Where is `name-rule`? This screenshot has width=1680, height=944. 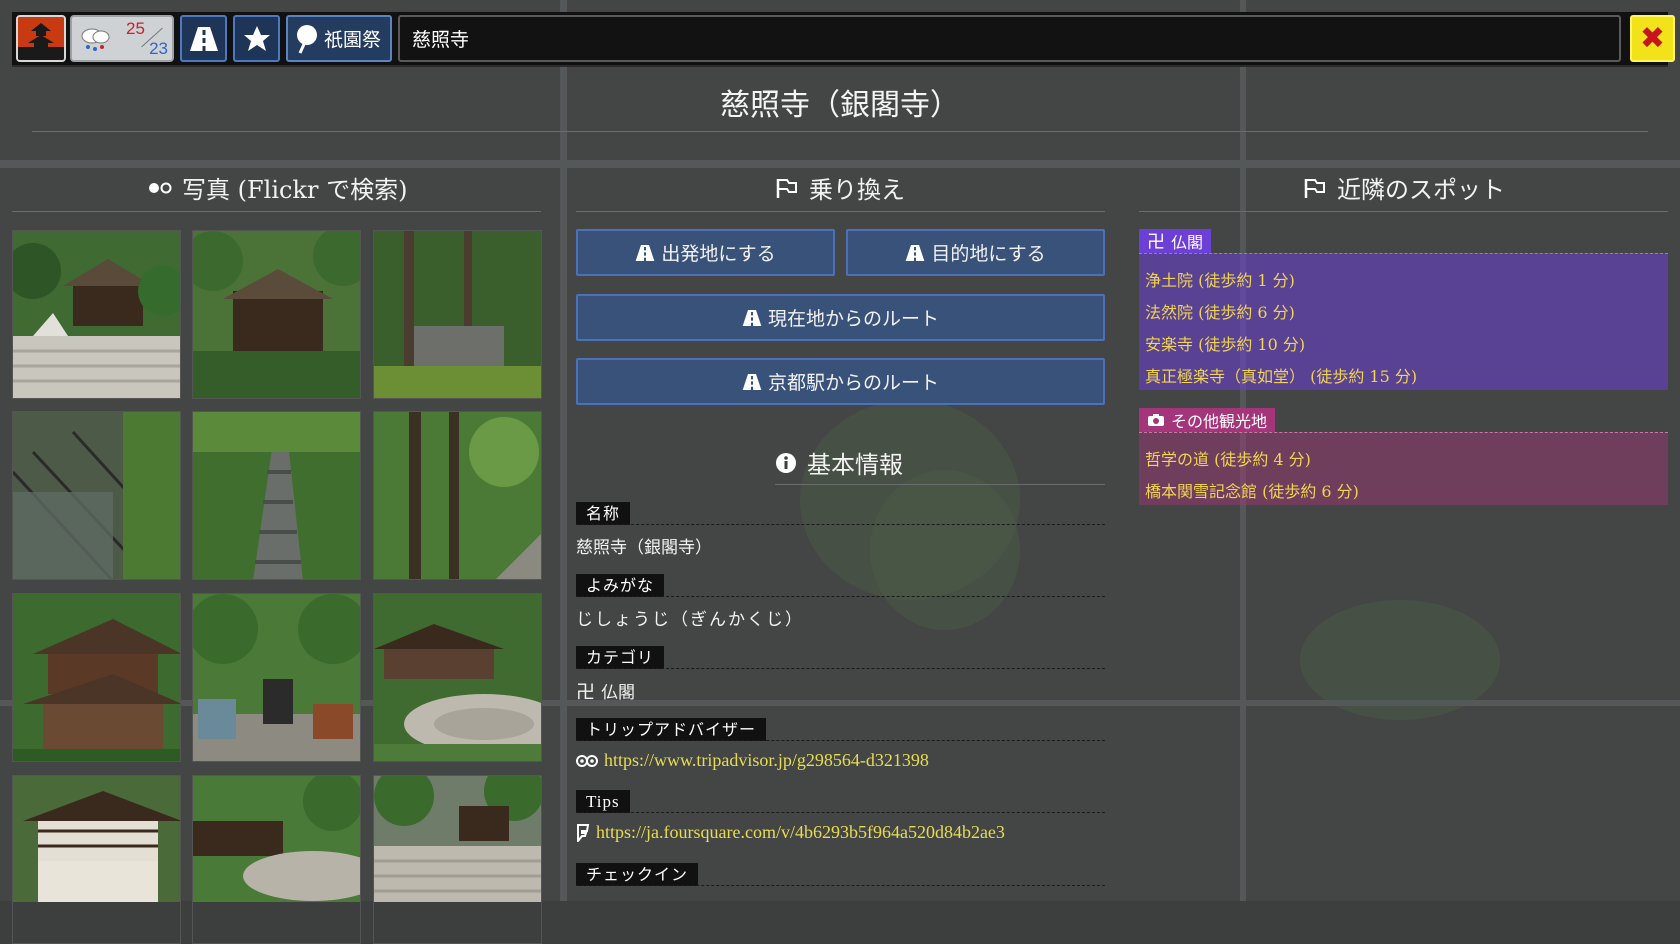
name-rule is located at coordinates (840, 524).